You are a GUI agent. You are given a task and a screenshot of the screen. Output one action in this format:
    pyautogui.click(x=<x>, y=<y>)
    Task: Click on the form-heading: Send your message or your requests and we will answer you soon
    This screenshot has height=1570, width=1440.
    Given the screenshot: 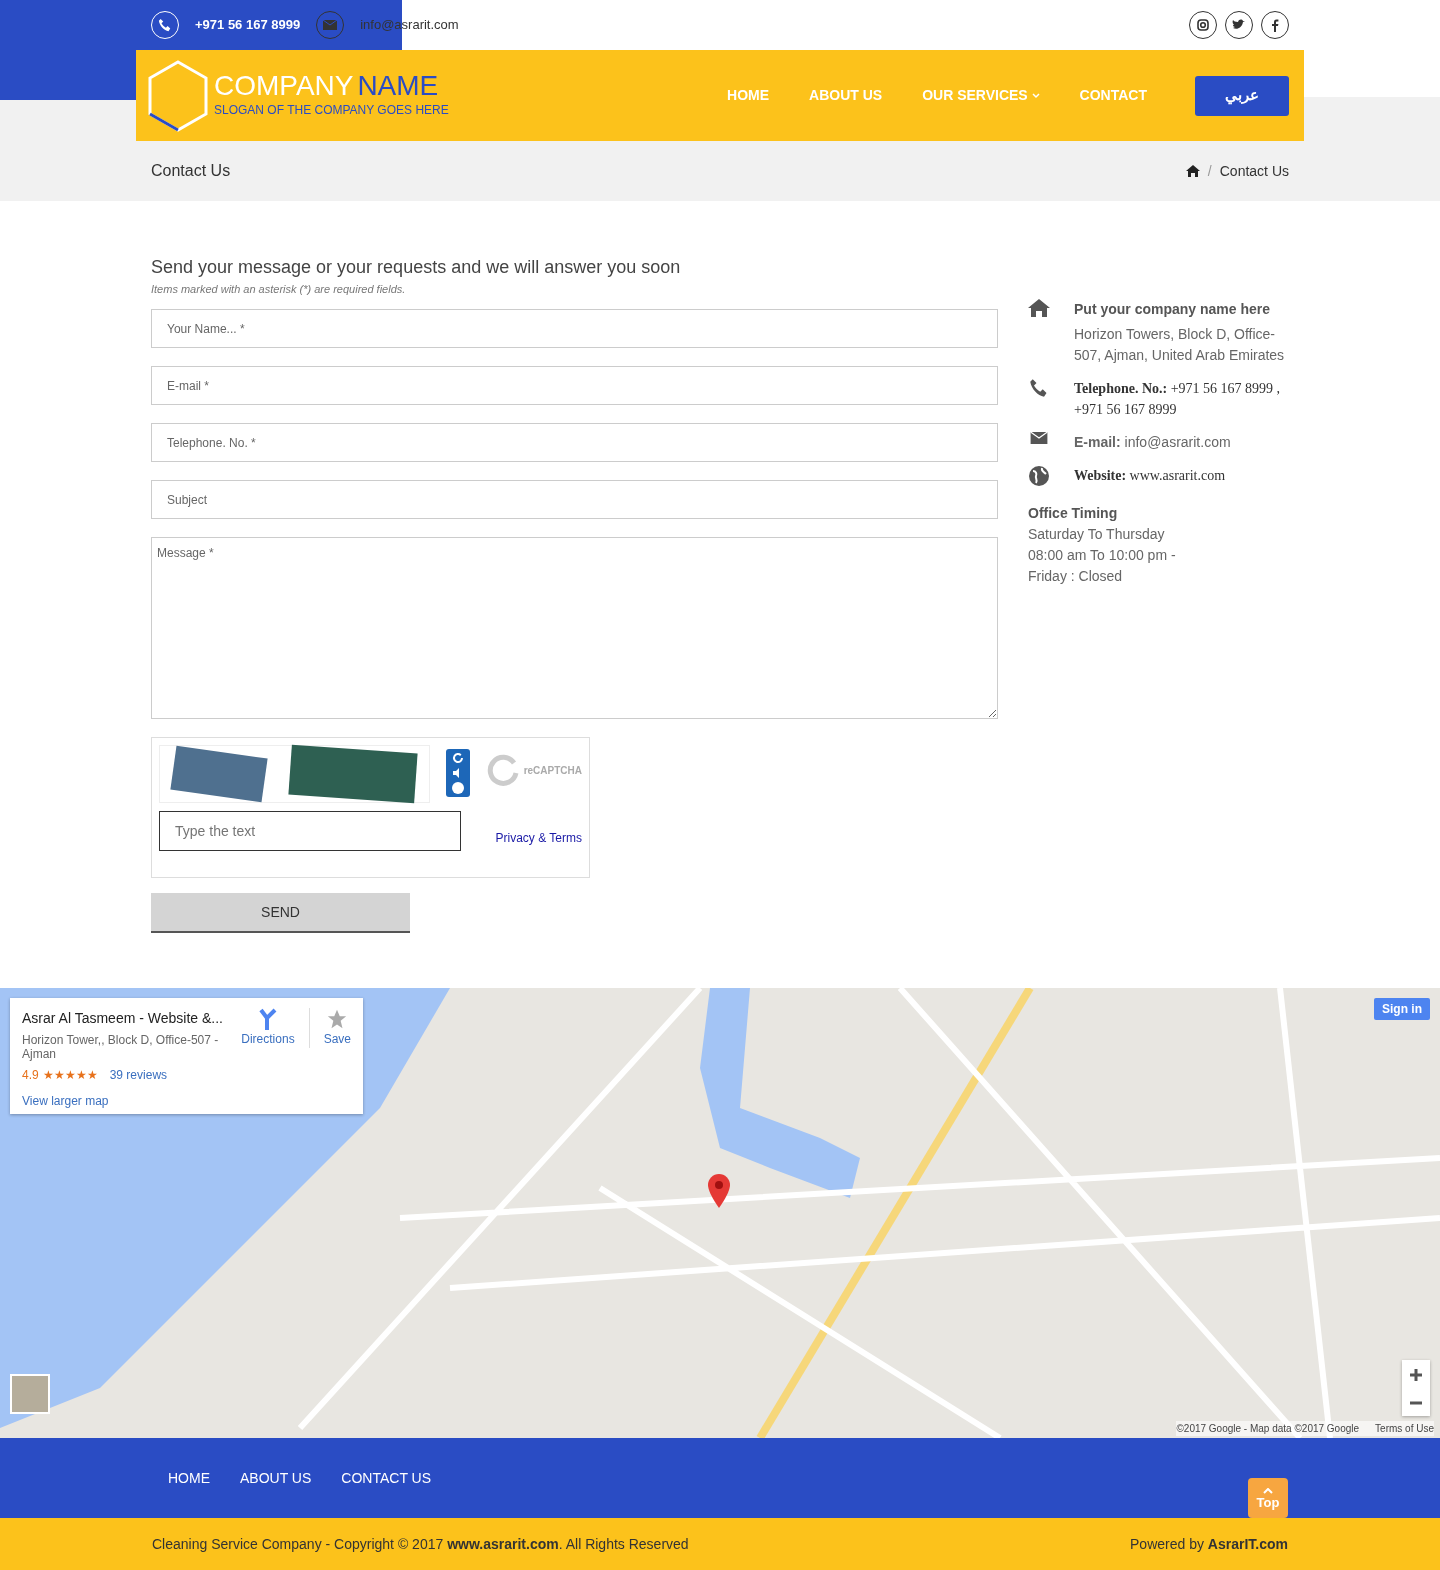 What is the action you would take?
    pyautogui.click(x=416, y=268)
    